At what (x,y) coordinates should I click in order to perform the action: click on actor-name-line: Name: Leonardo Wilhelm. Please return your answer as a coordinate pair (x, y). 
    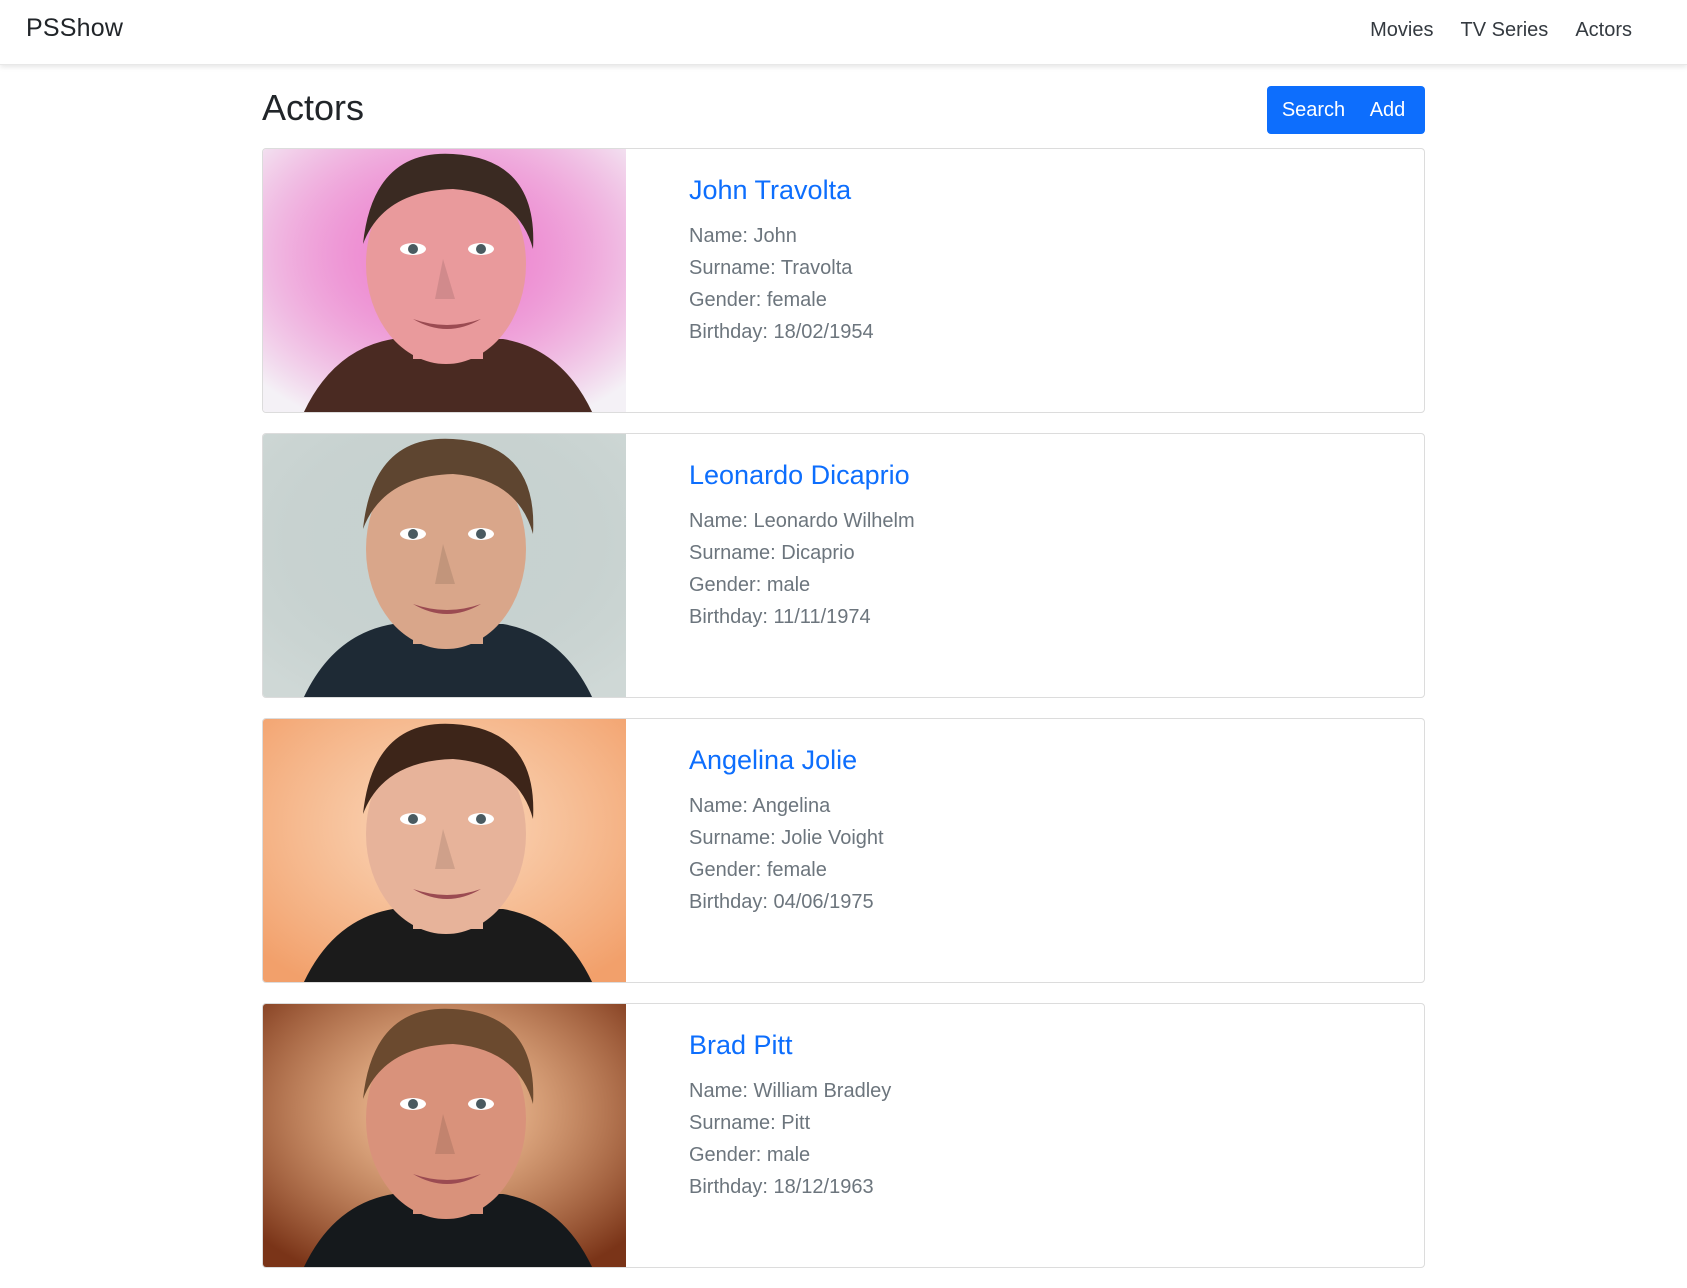
    Looking at the image, I should click on (802, 521).